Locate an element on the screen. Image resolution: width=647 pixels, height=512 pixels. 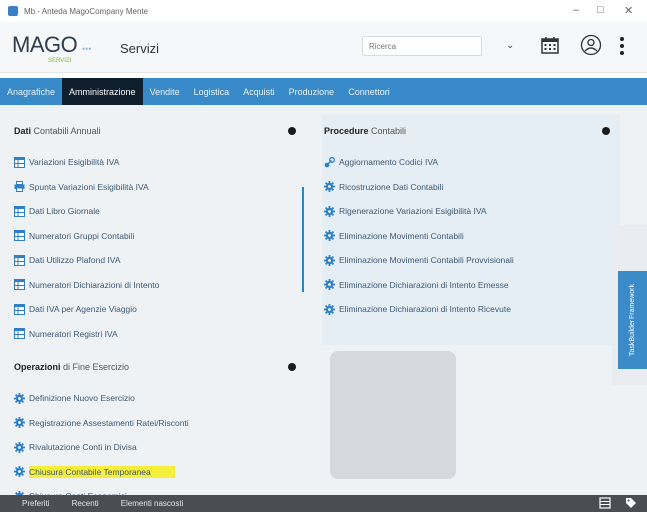
menu-item-label: Eliminazione Movimenti Contabili is located at coordinates (401, 235).